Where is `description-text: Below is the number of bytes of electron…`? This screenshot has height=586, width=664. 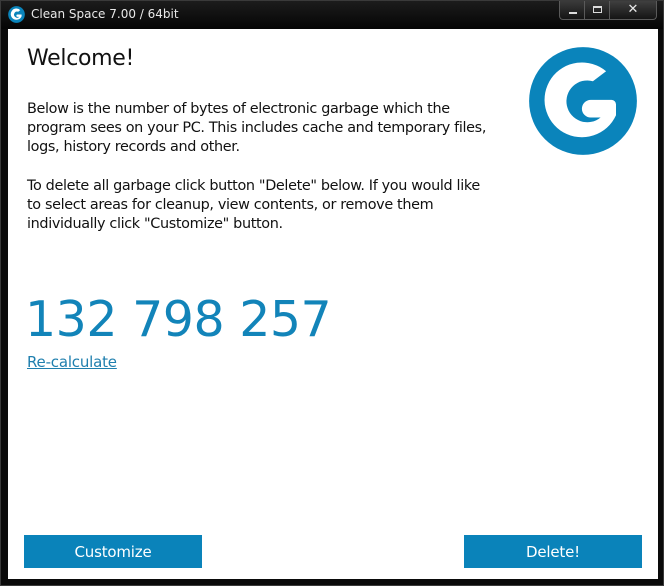
description-text: Below is the number of bytes of electron… is located at coordinates (257, 128).